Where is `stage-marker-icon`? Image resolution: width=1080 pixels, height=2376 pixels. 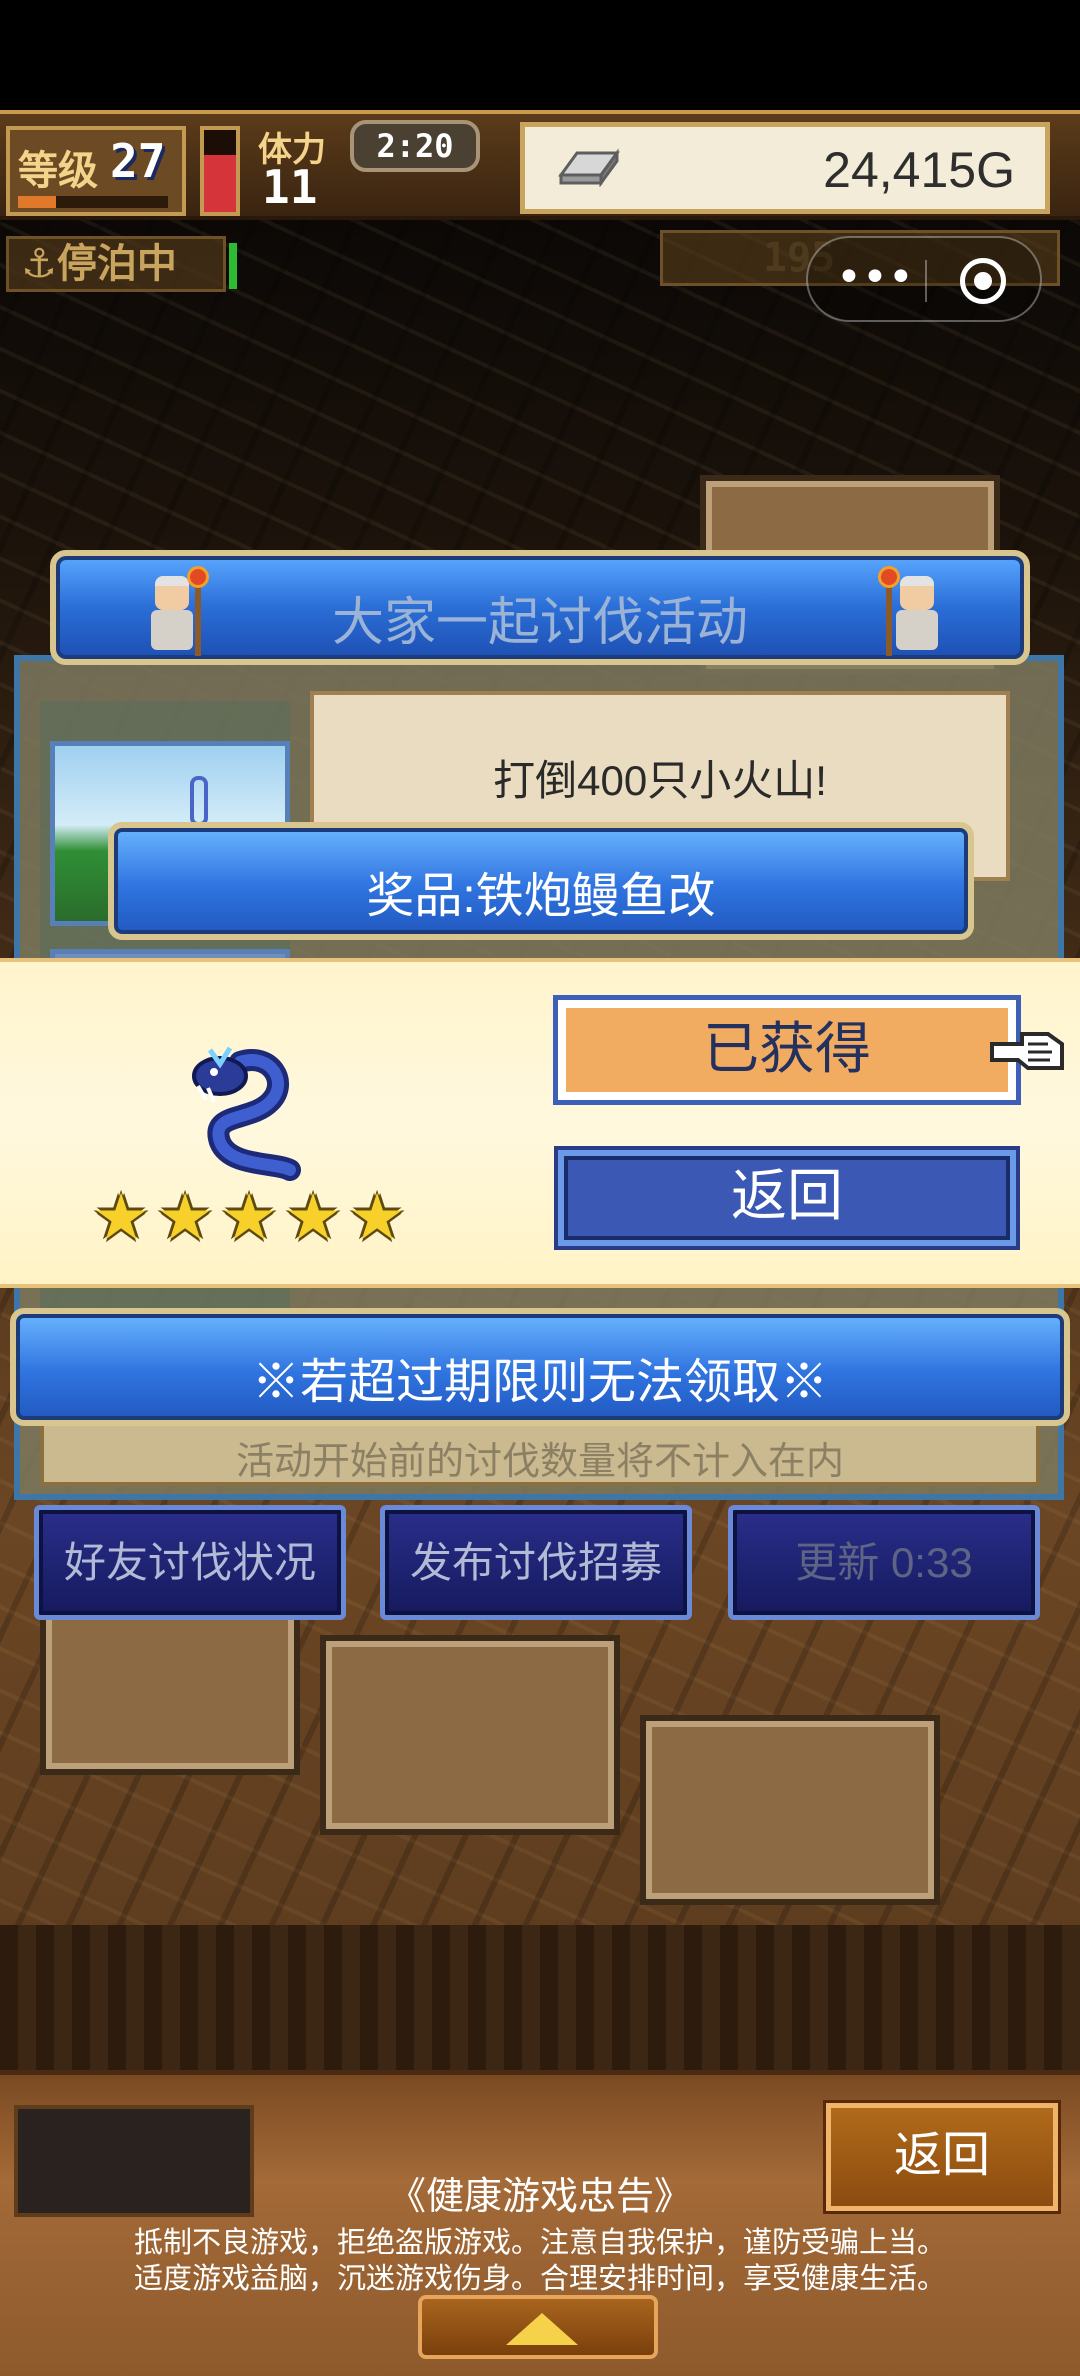 stage-marker-icon is located at coordinates (199, 801).